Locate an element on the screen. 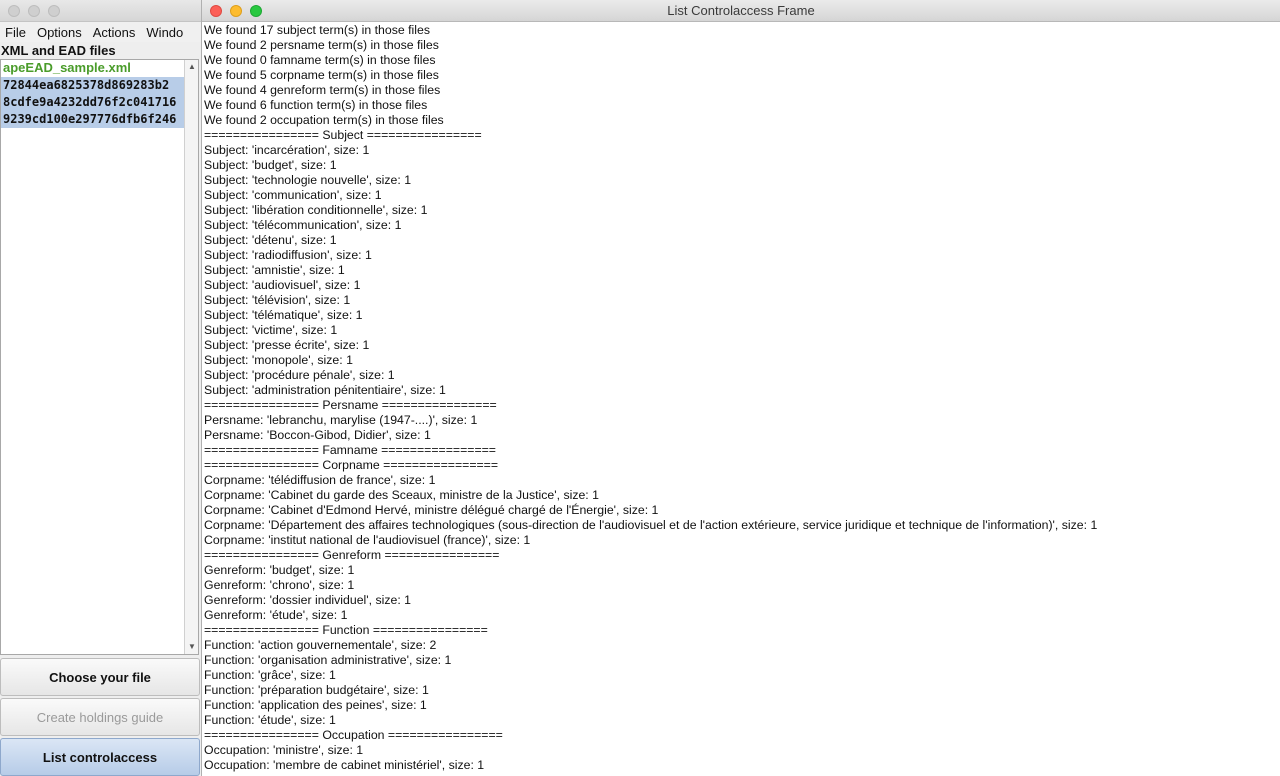  output-line: Subject: 'télécommunication', size: 1 is located at coordinates (303, 225).